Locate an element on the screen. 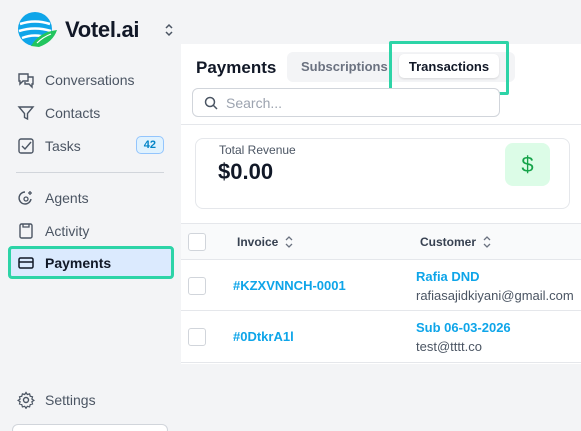 The height and width of the screenshot is (431, 581). customer-email: rafiasajidkiyani@gmail.com is located at coordinates (495, 295).